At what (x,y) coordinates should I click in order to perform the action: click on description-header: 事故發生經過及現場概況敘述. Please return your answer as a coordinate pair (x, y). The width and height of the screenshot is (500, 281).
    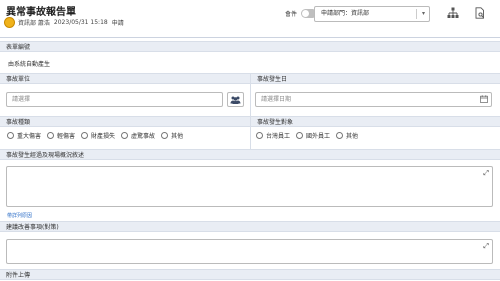
    Looking at the image, I should click on (250, 154).